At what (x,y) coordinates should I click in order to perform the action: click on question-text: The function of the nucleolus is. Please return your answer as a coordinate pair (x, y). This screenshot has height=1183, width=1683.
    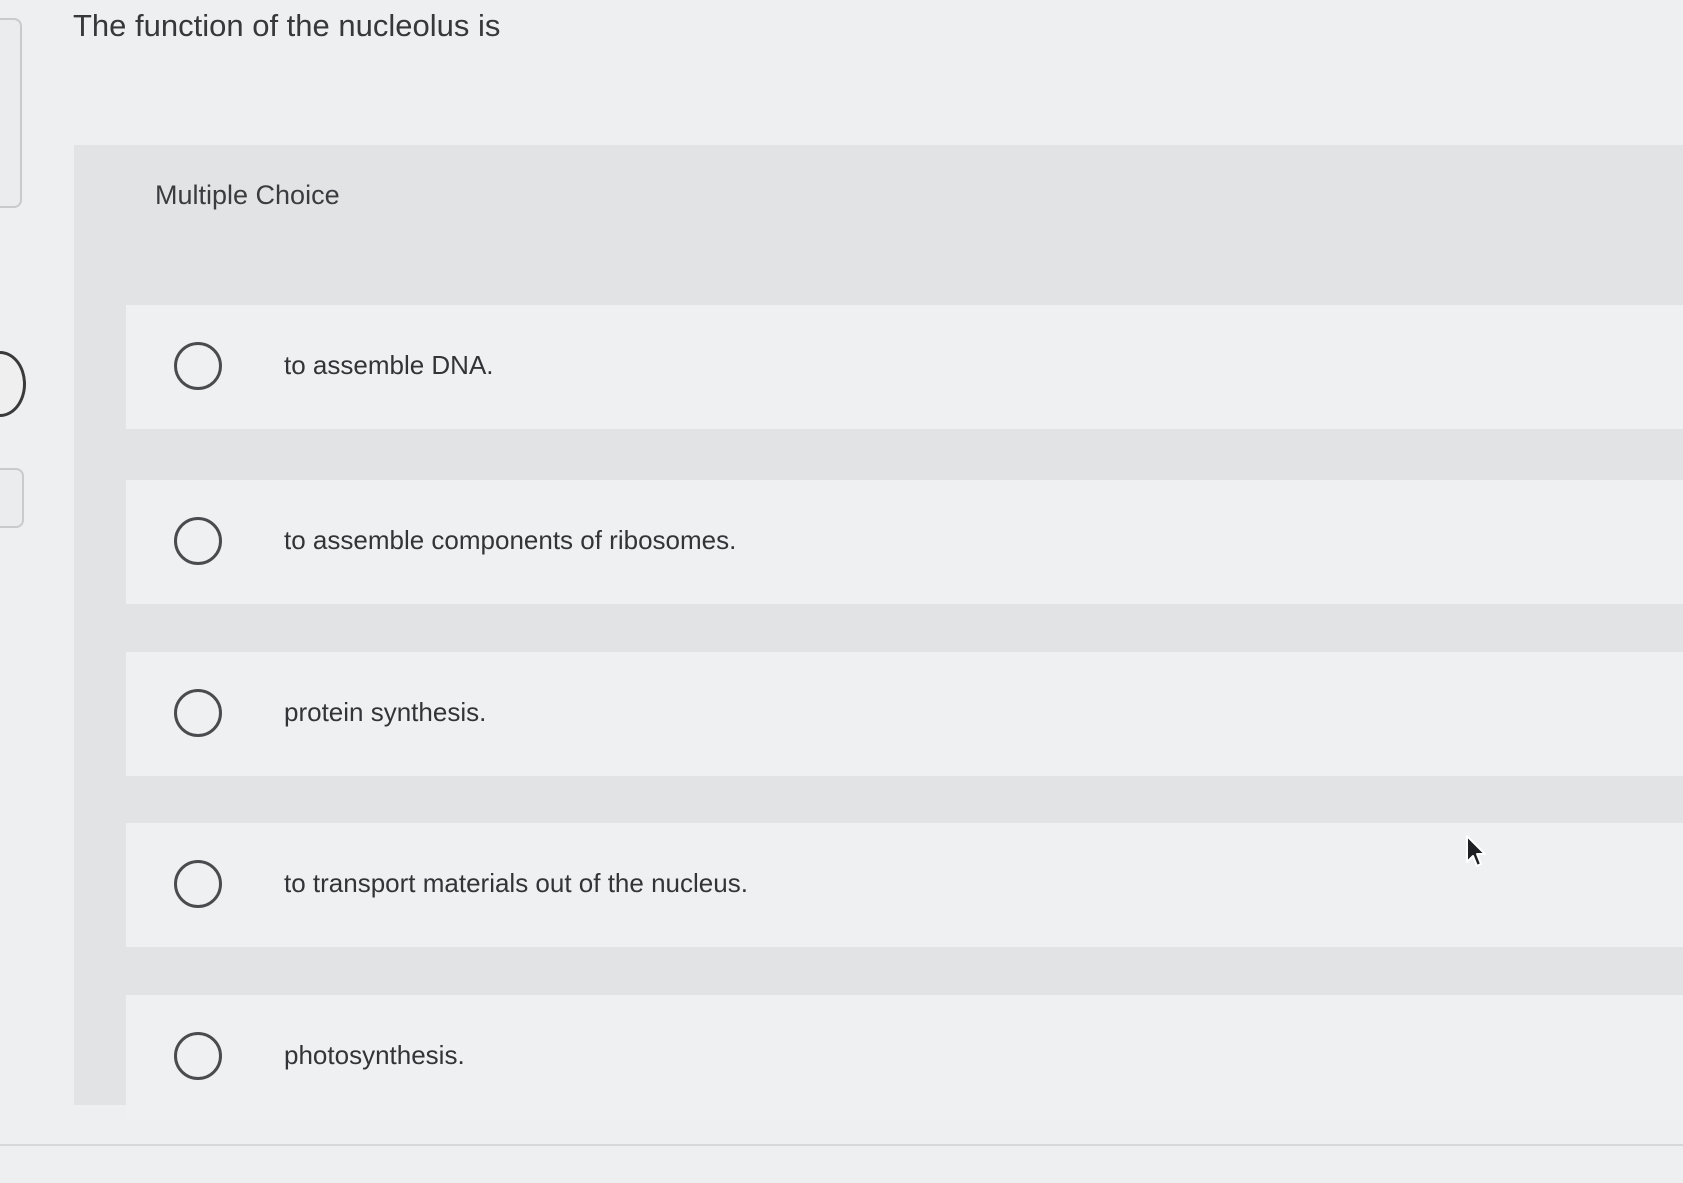
    Looking at the image, I should click on (287, 25).